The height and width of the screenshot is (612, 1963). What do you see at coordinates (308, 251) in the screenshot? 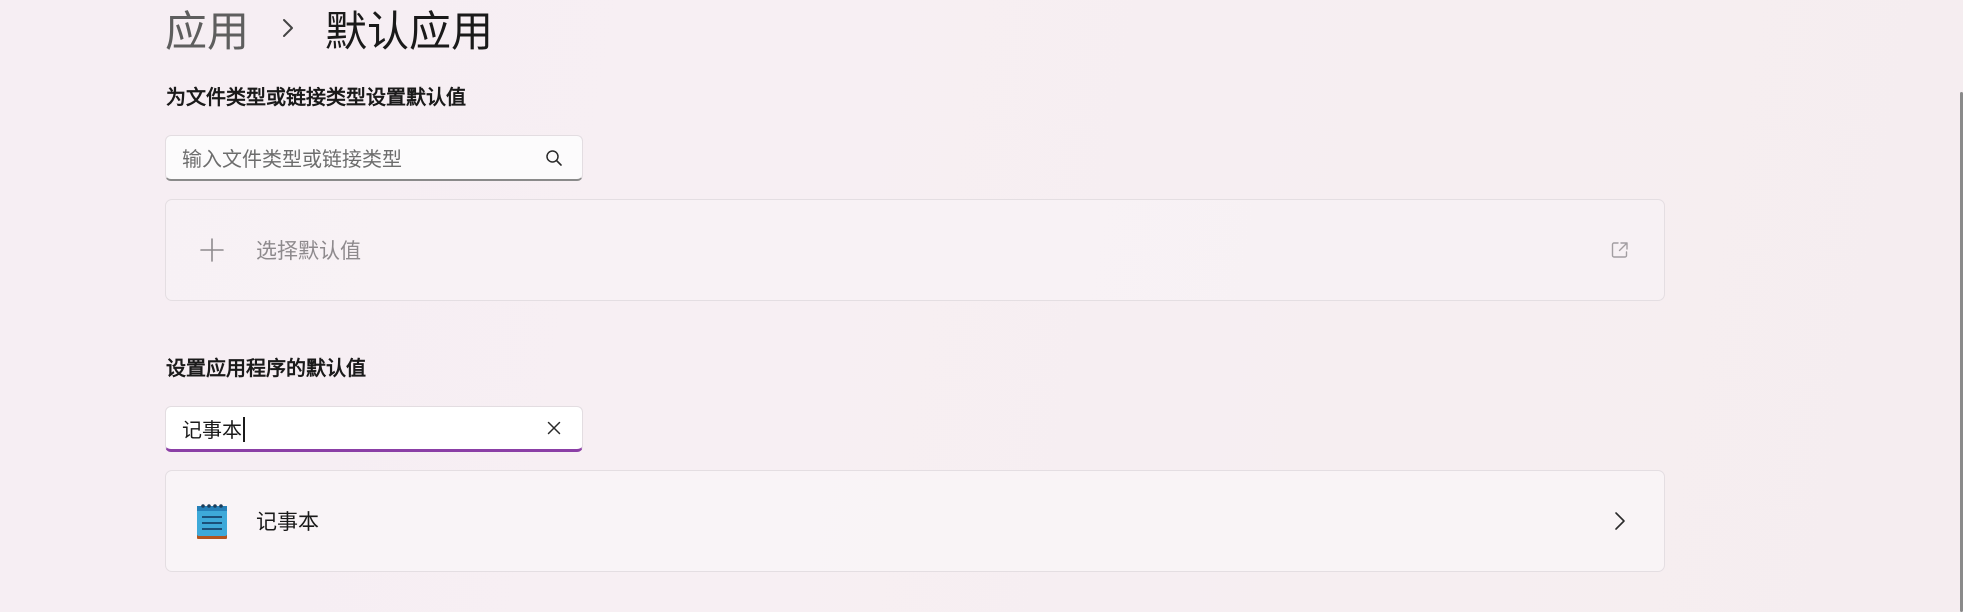
I see `choose-default-label: 选择默认值` at bounding box center [308, 251].